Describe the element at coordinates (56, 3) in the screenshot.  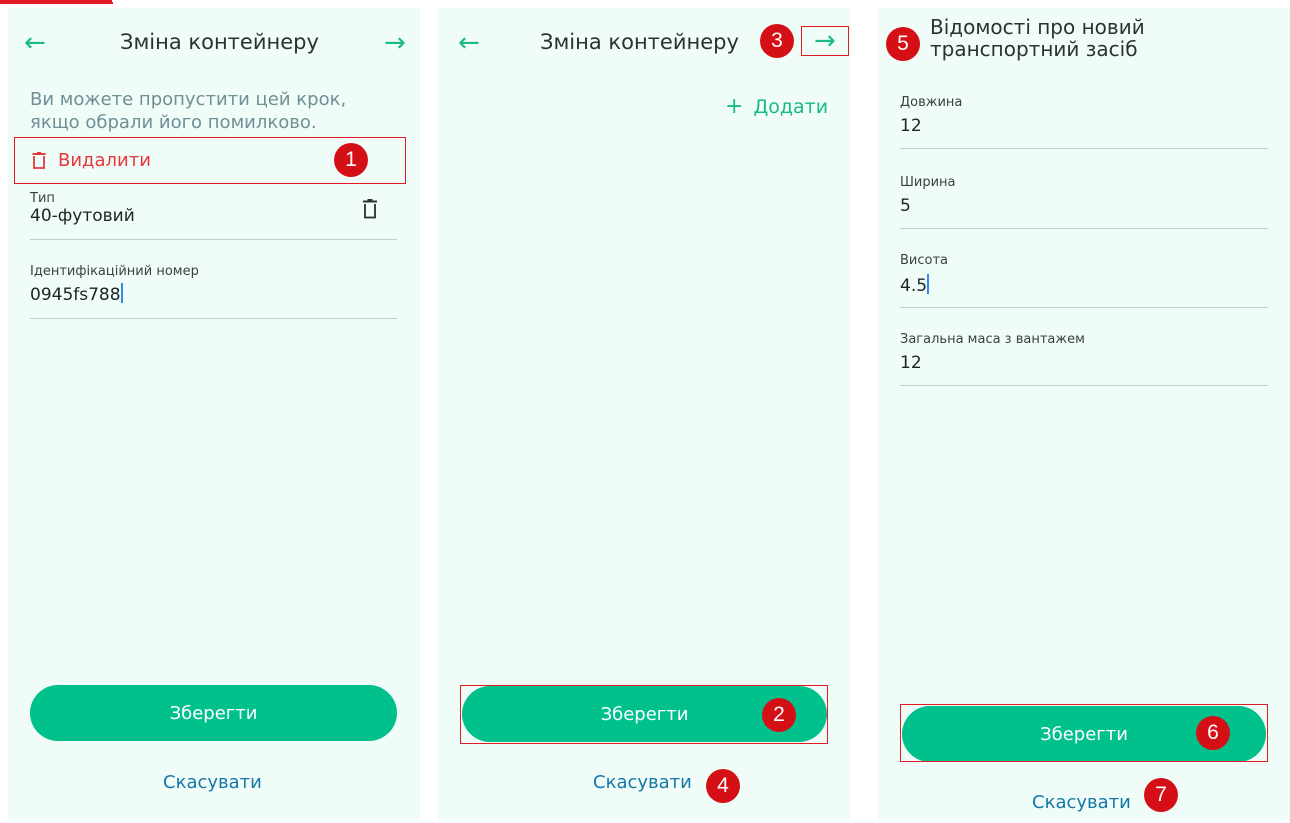
I see `annotation-underline-cancel` at that location.